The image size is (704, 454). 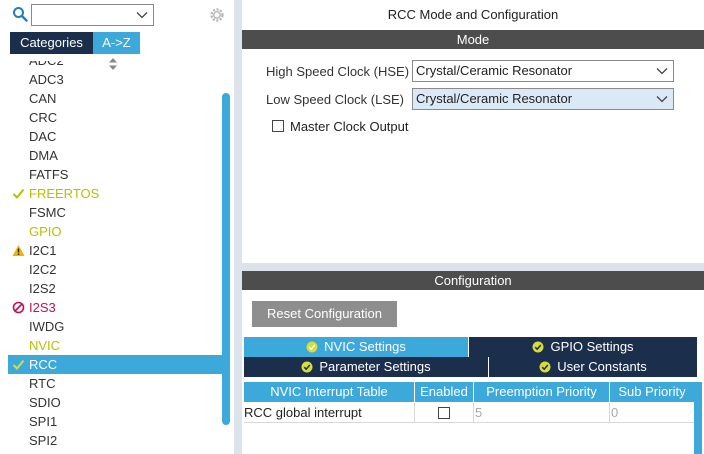 I want to click on list-item: ADC2, so click(x=117, y=65).